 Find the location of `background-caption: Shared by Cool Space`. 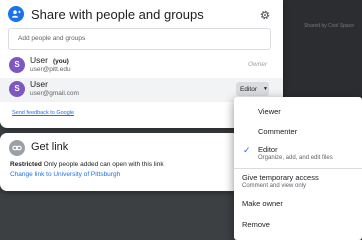

background-caption: Shared by Cool Space is located at coordinates (328, 26).